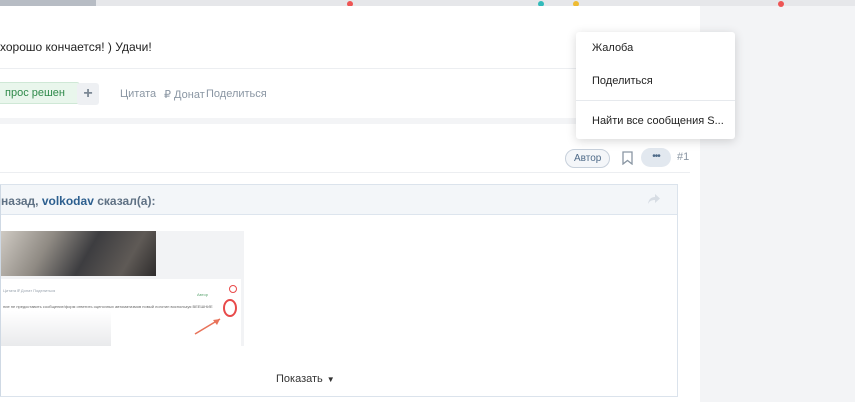  I want to click on donate-link: ₽ Донат, so click(184, 94).